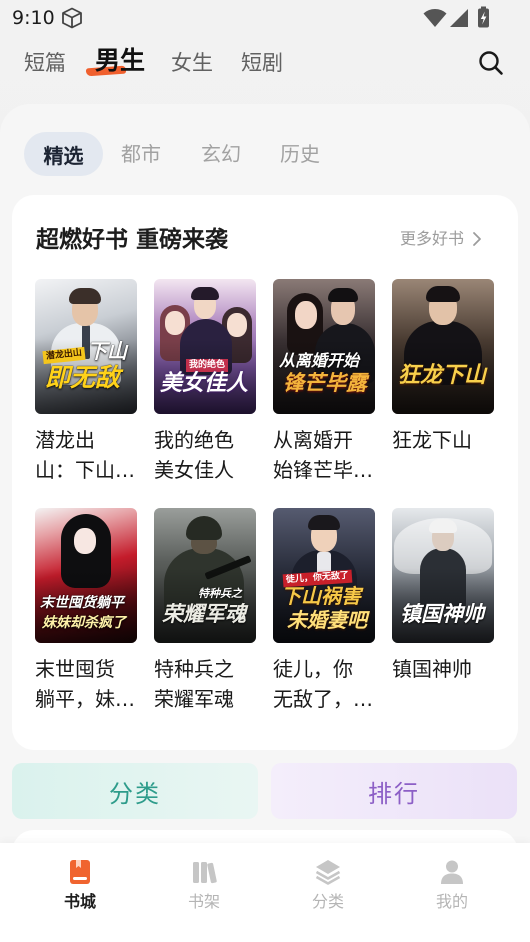  I want to click on category-shortcut-button: 分类, so click(135, 791).